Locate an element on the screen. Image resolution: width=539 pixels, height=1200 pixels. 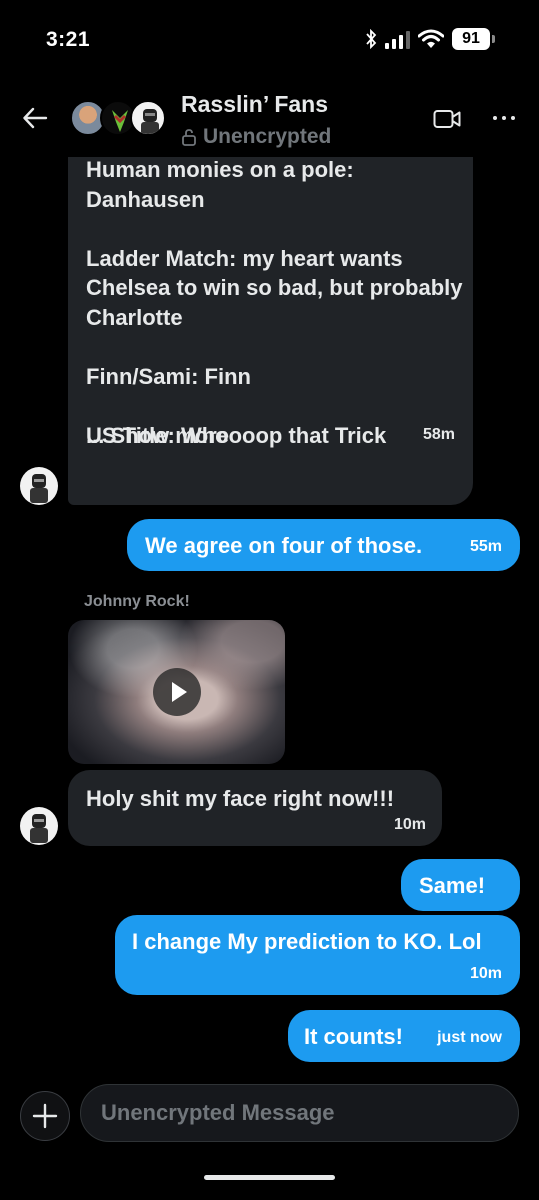
encryption-label: Unencrypted is located at coordinates (267, 136).